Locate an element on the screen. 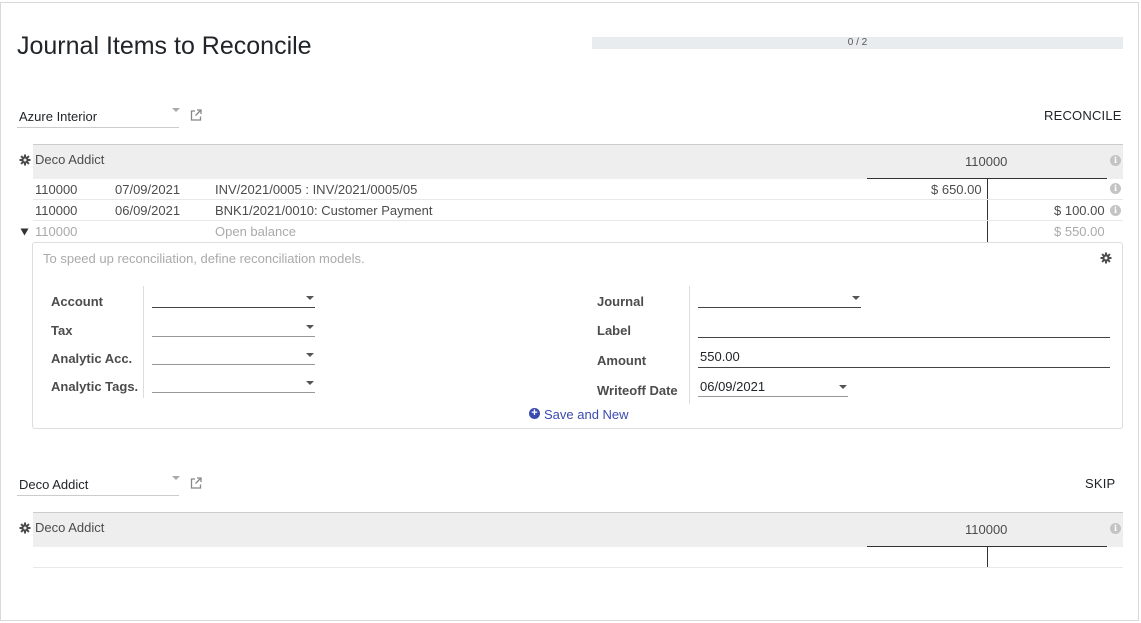 The width and height of the screenshot is (1141, 623). amount-value: 550.00 is located at coordinates (720, 356).